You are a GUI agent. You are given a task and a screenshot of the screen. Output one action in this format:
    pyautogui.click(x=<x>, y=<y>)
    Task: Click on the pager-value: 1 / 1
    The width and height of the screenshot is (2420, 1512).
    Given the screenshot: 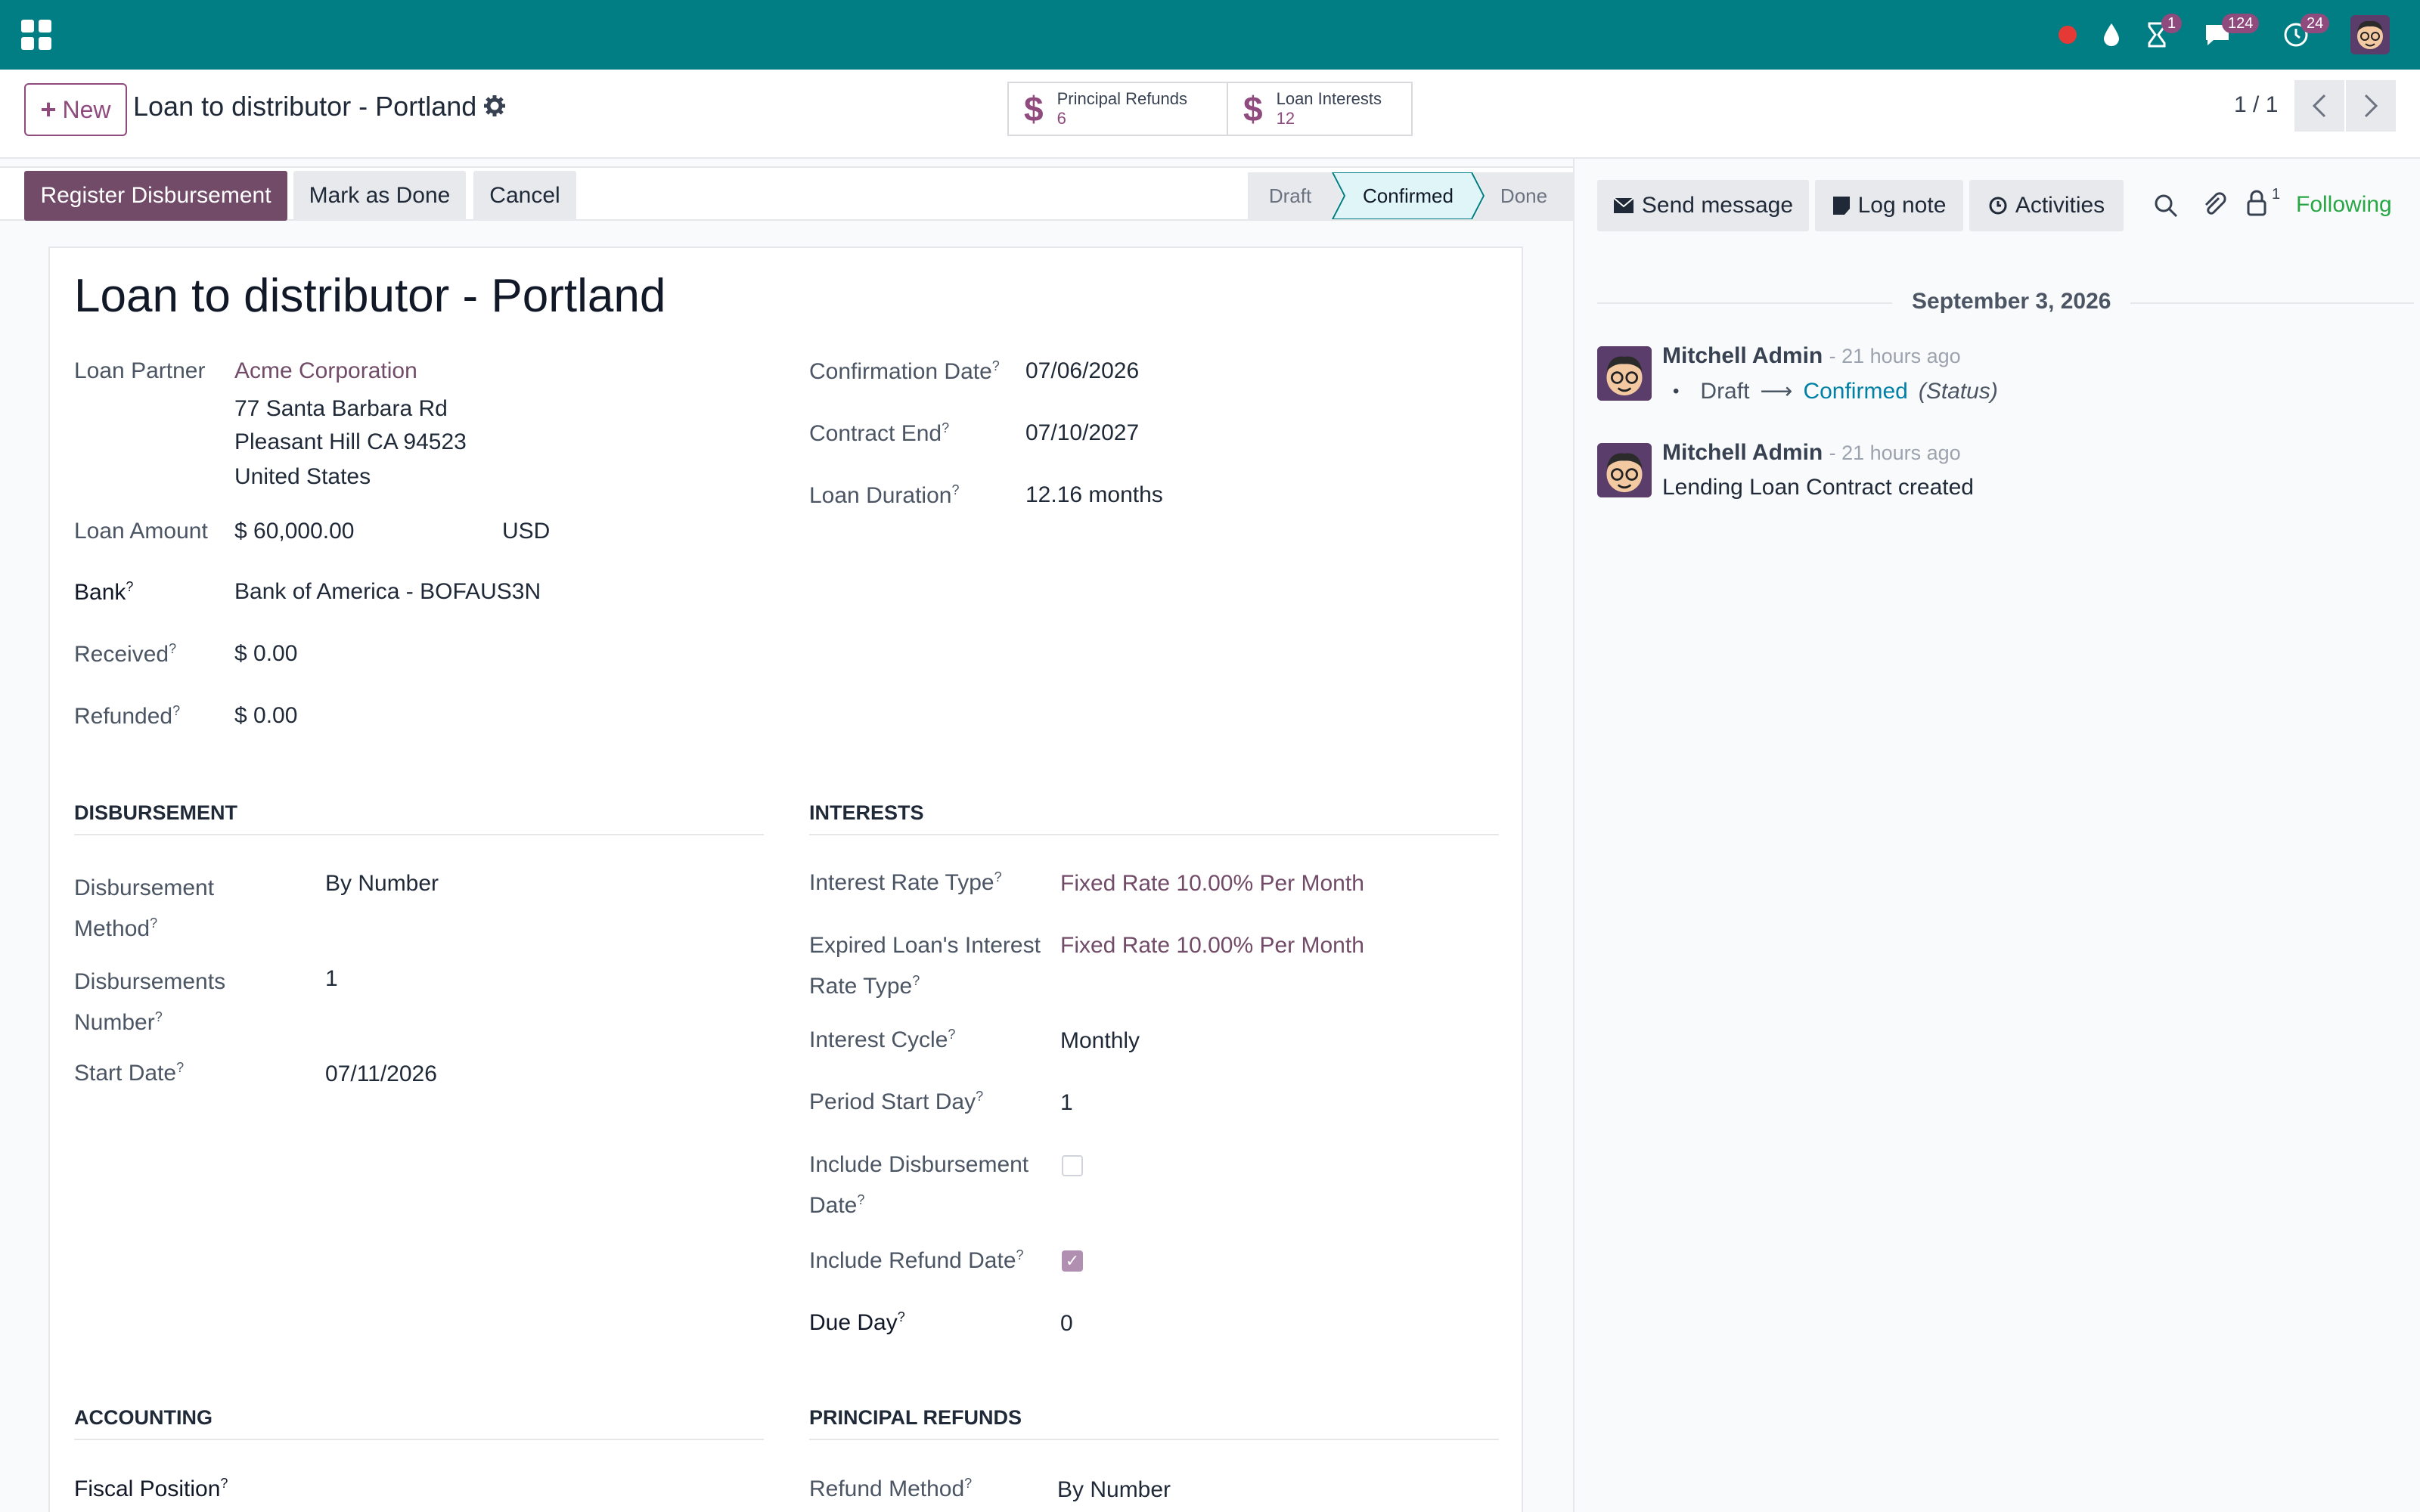 What is the action you would take?
    pyautogui.click(x=2256, y=105)
    